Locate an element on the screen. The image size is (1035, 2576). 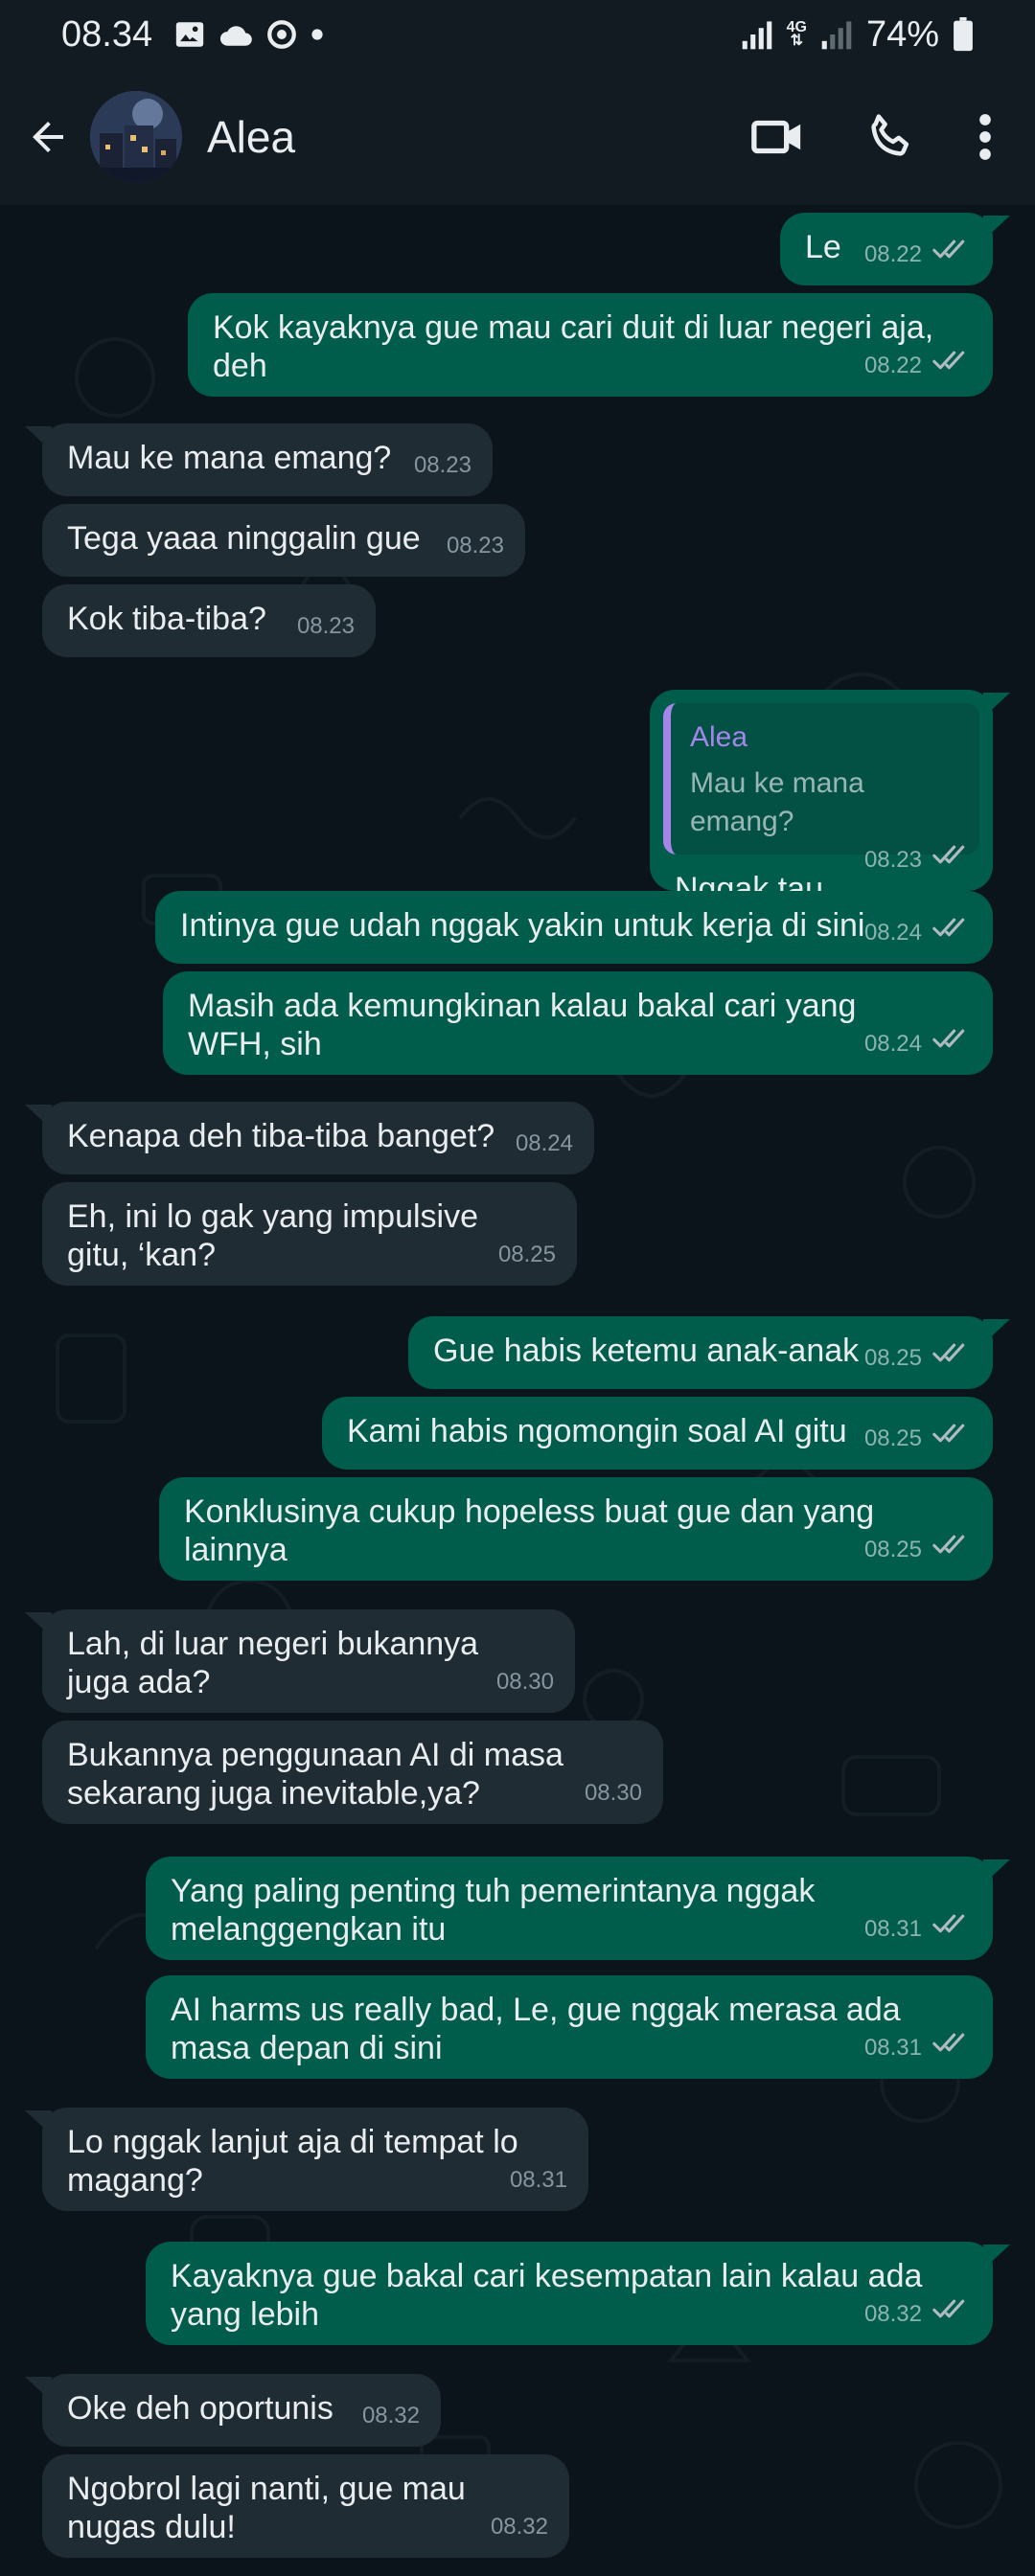
back-button is located at coordinates (48, 137).